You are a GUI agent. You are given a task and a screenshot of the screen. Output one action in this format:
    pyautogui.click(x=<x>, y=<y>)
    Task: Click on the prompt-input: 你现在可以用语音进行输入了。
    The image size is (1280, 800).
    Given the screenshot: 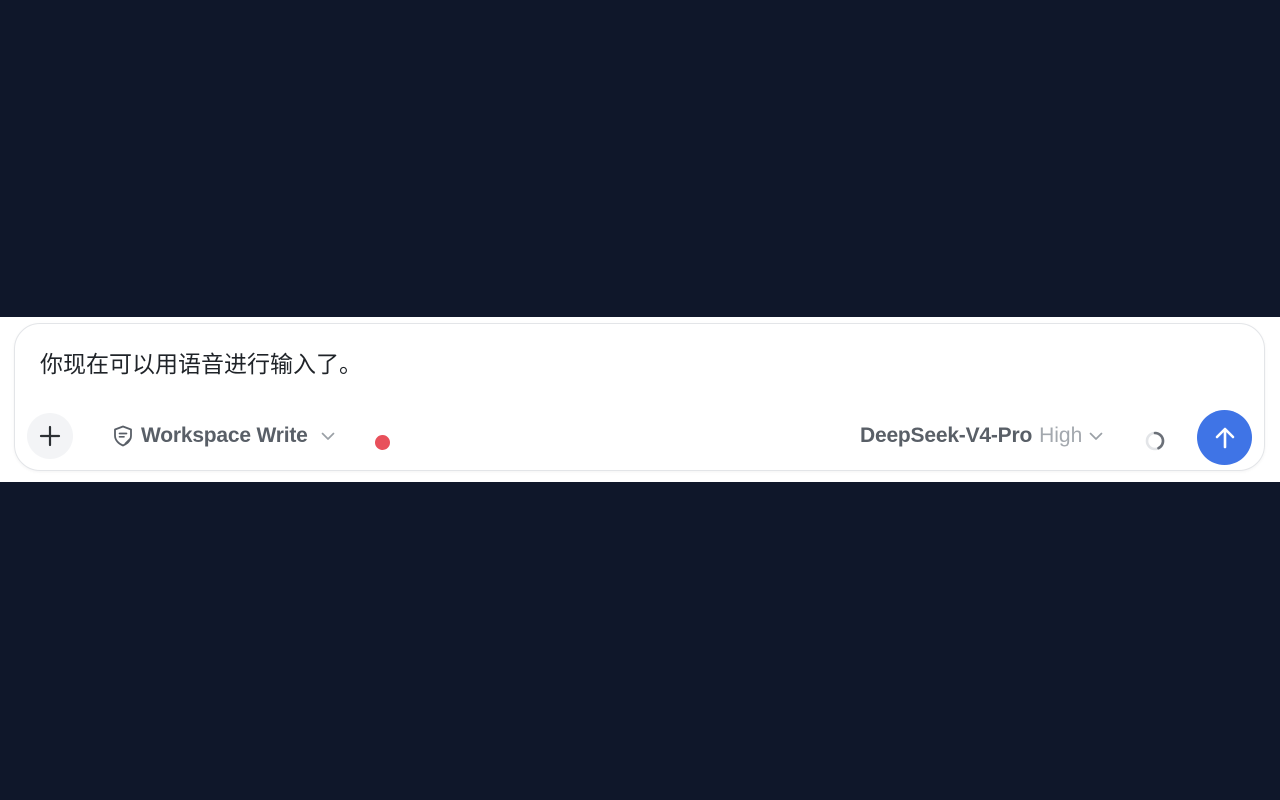 What is the action you would take?
    pyautogui.click(x=630, y=365)
    